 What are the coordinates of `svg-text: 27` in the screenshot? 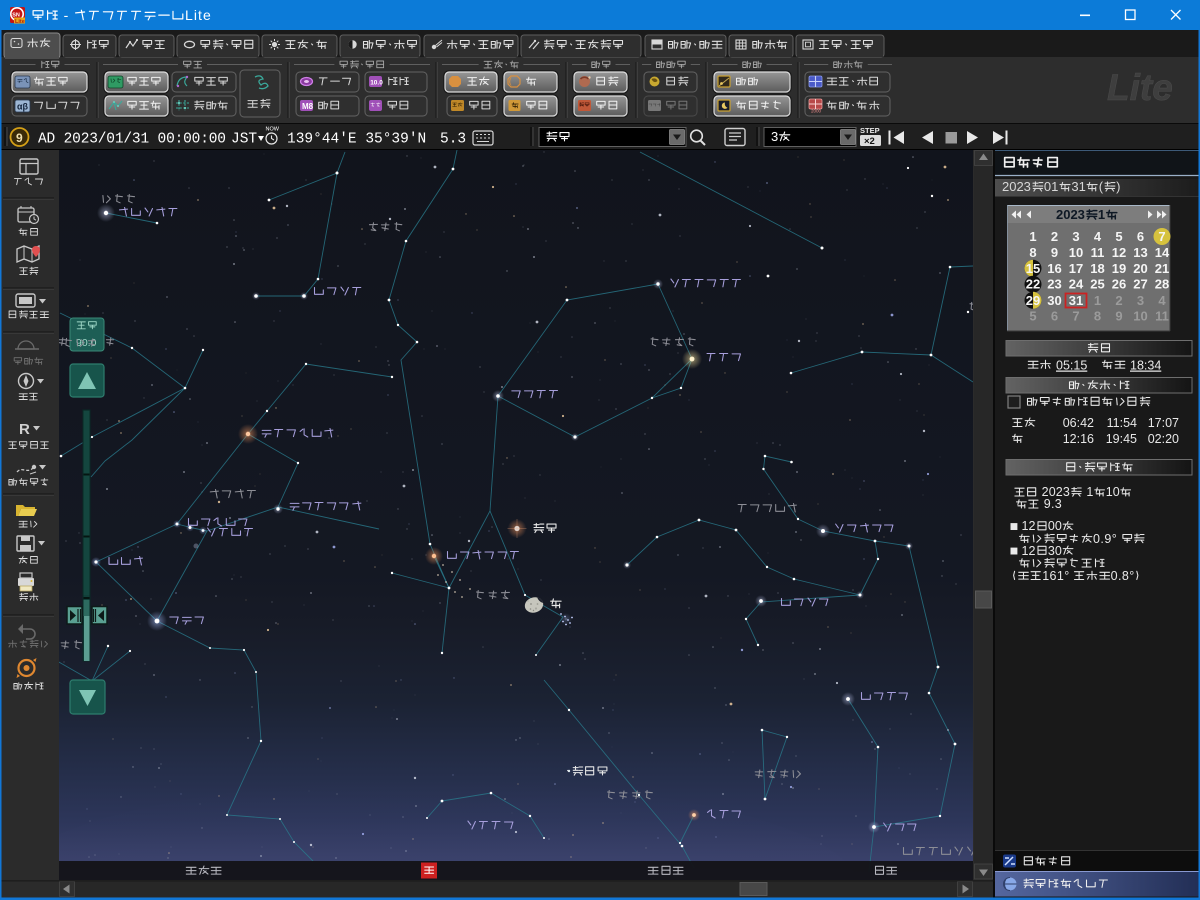 It's located at (1140, 284).